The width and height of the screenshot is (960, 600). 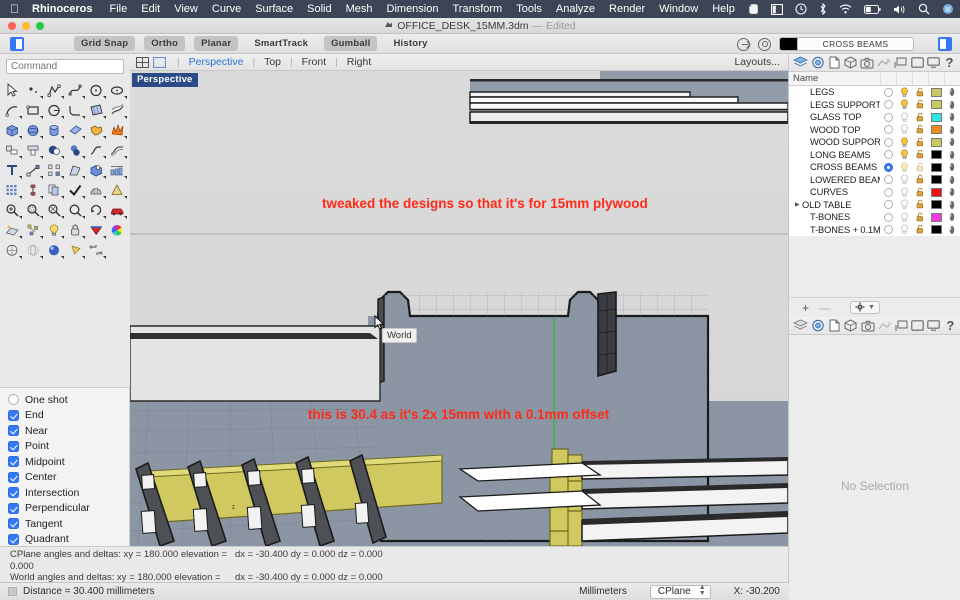 I want to click on loft-icon, so click(x=117, y=110).